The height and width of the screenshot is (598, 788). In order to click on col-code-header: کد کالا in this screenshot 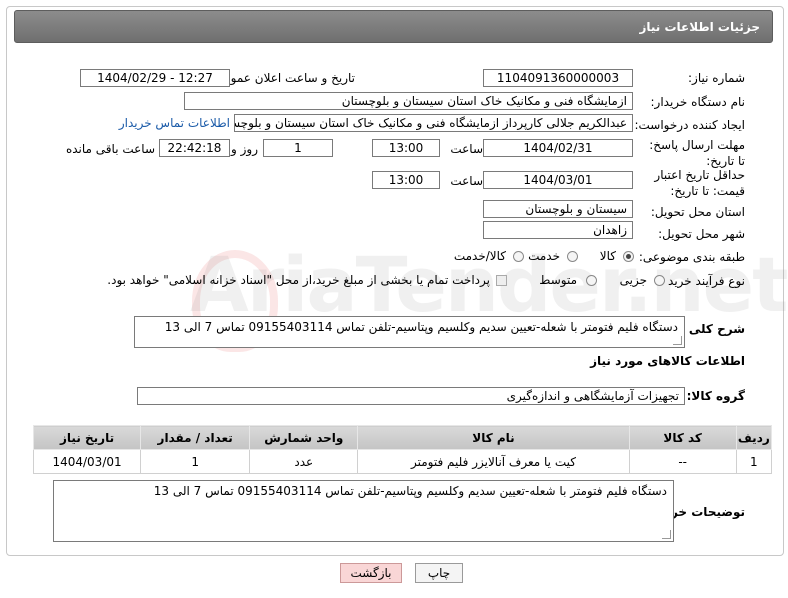, I will do `click(682, 437)`.